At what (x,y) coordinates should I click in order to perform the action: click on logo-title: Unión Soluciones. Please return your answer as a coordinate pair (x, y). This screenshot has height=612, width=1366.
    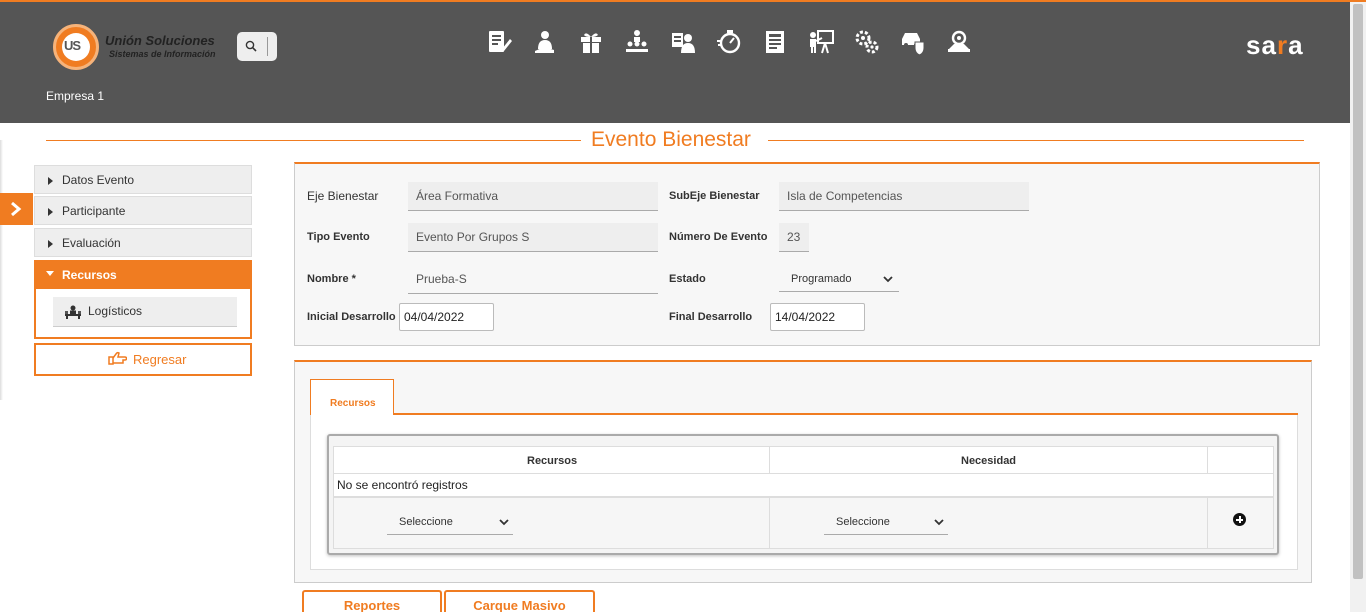
    Looking at the image, I should click on (160, 40).